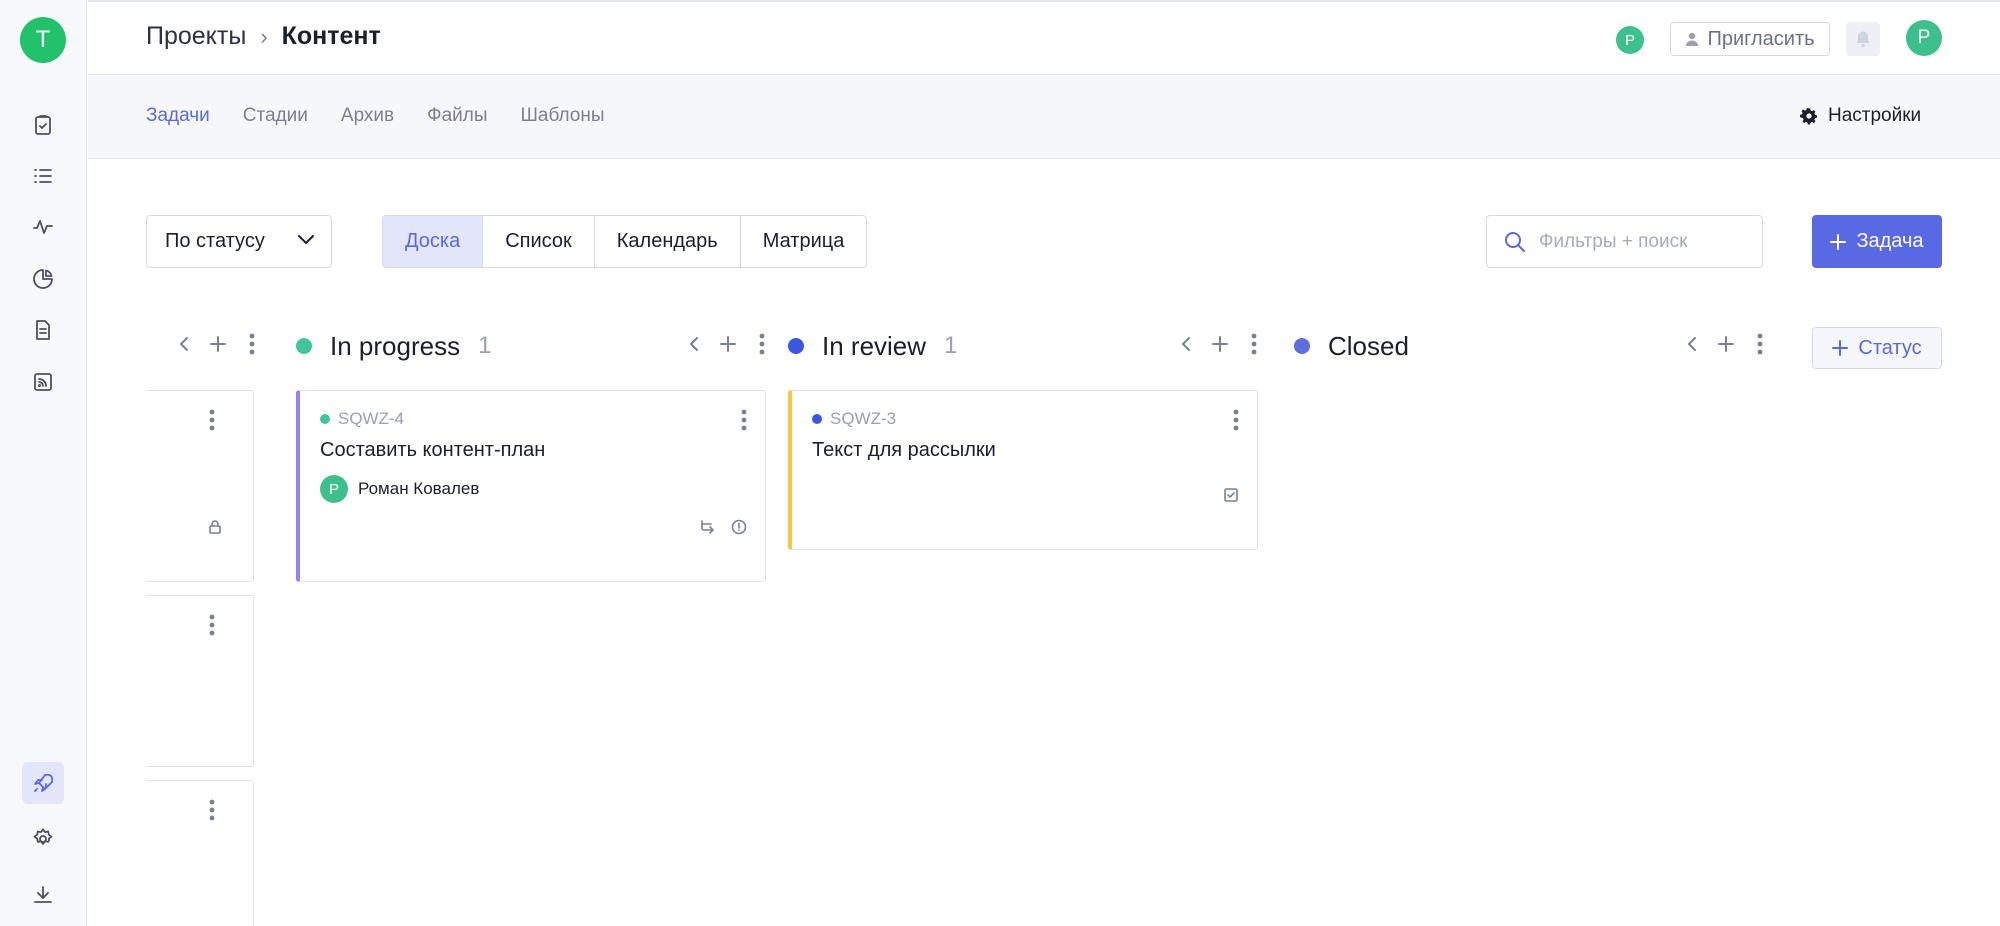  I want to click on settings-label: Настройки, so click(1875, 115).